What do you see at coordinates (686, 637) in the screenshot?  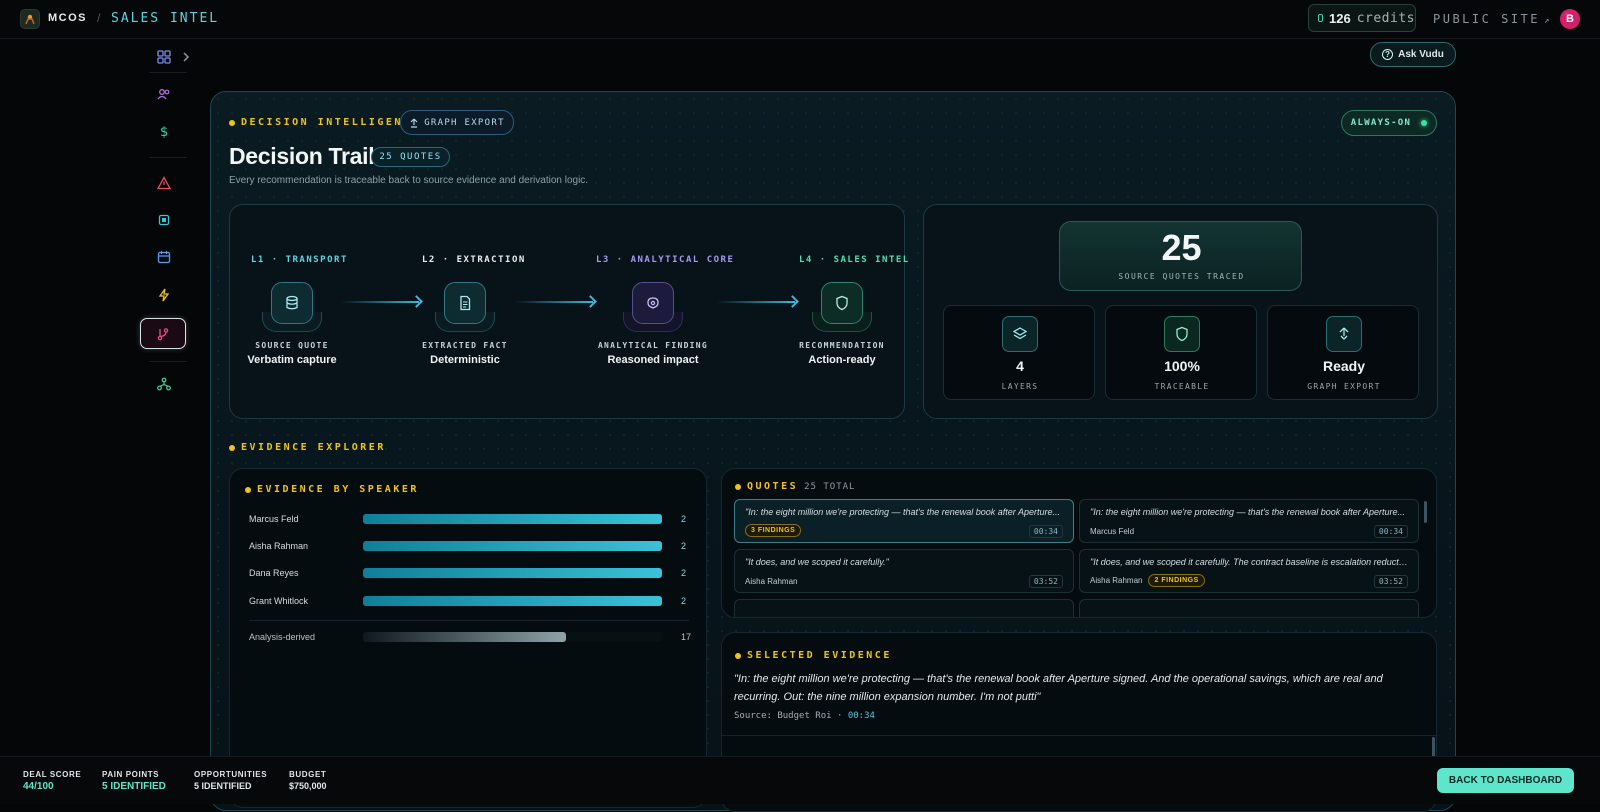 I see `derived-count: 17` at bounding box center [686, 637].